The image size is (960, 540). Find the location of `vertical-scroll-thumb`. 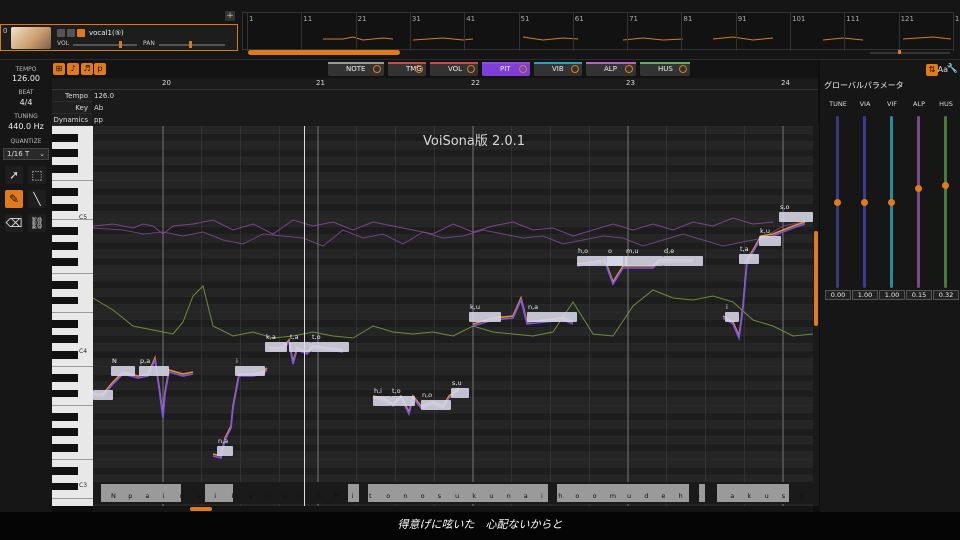

vertical-scroll-thumb is located at coordinates (816, 278).